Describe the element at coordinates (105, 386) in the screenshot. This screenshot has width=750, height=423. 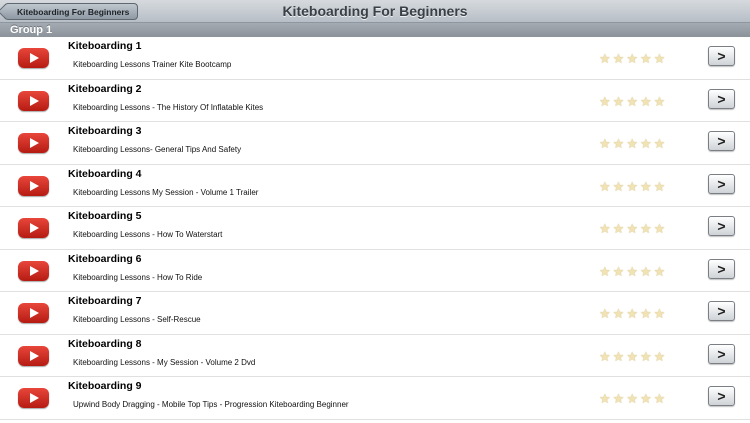
I see `row-title: Kiteboarding 9` at that location.